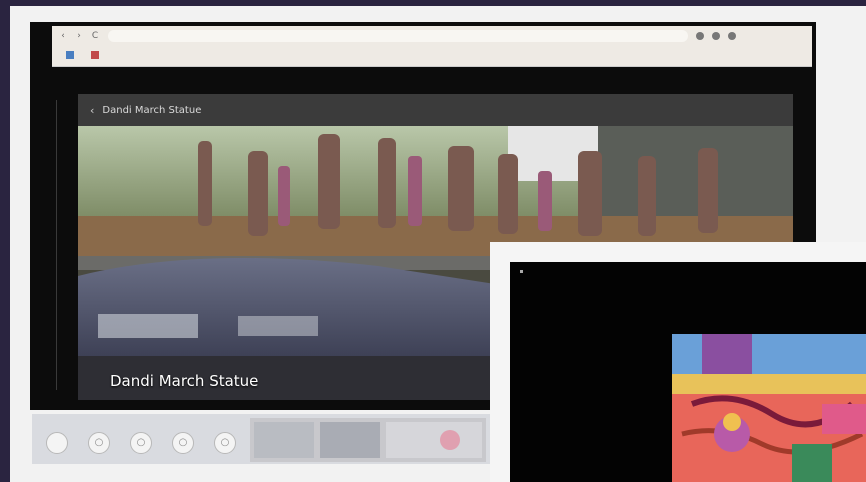 This screenshot has width=866, height=482. I want to click on control-square-icon, so click(57, 443).